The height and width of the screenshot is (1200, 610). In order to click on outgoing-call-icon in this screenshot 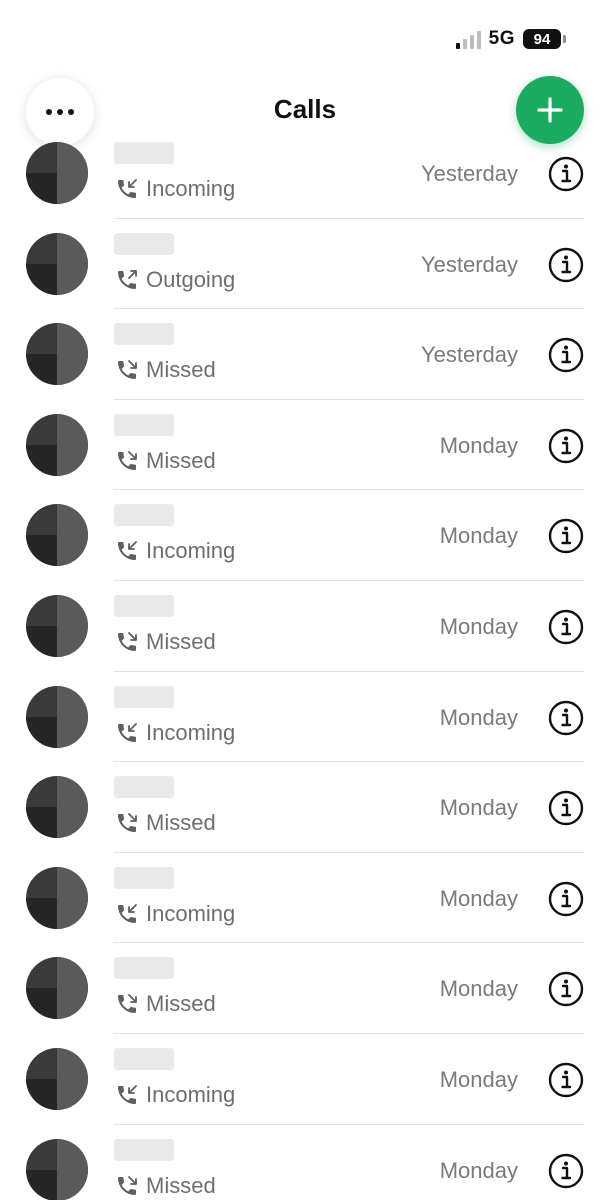, I will do `click(127, 280)`.